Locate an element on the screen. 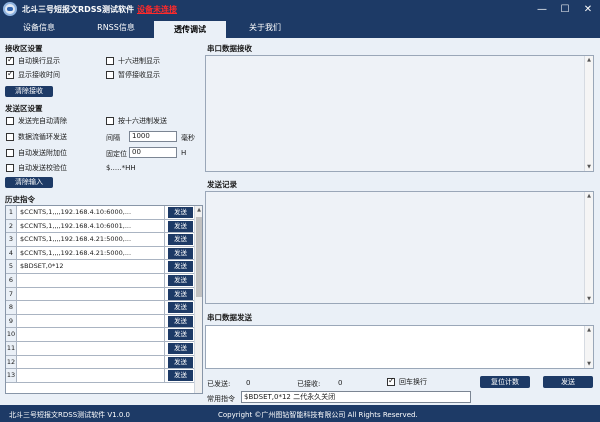 The width and height of the screenshot is (600, 422). row-number: 3 is located at coordinates (11, 239).